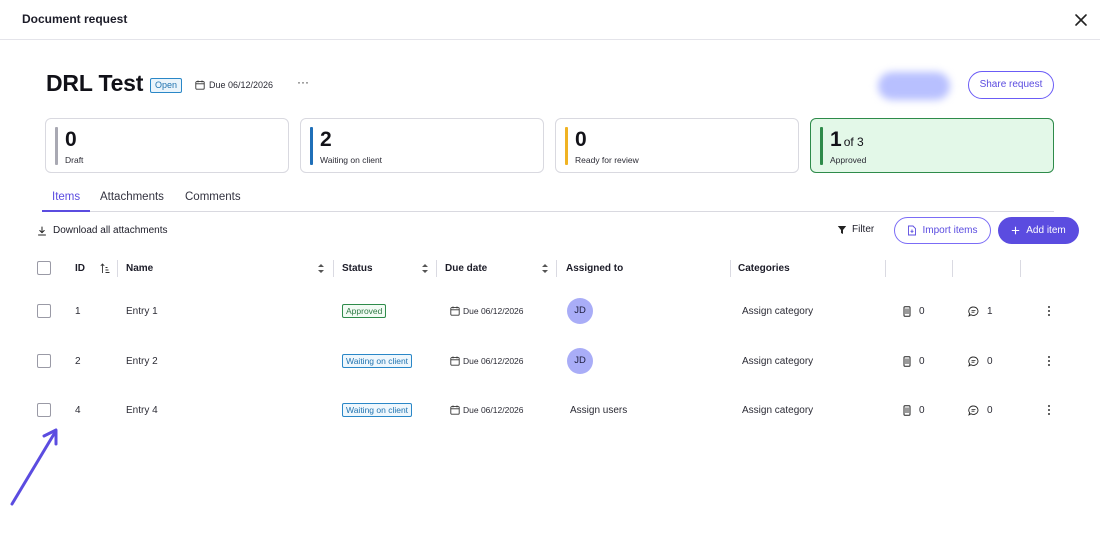 The height and width of the screenshot is (543, 1100). I want to click on tab-attachments: Attachments, so click(132, 197).